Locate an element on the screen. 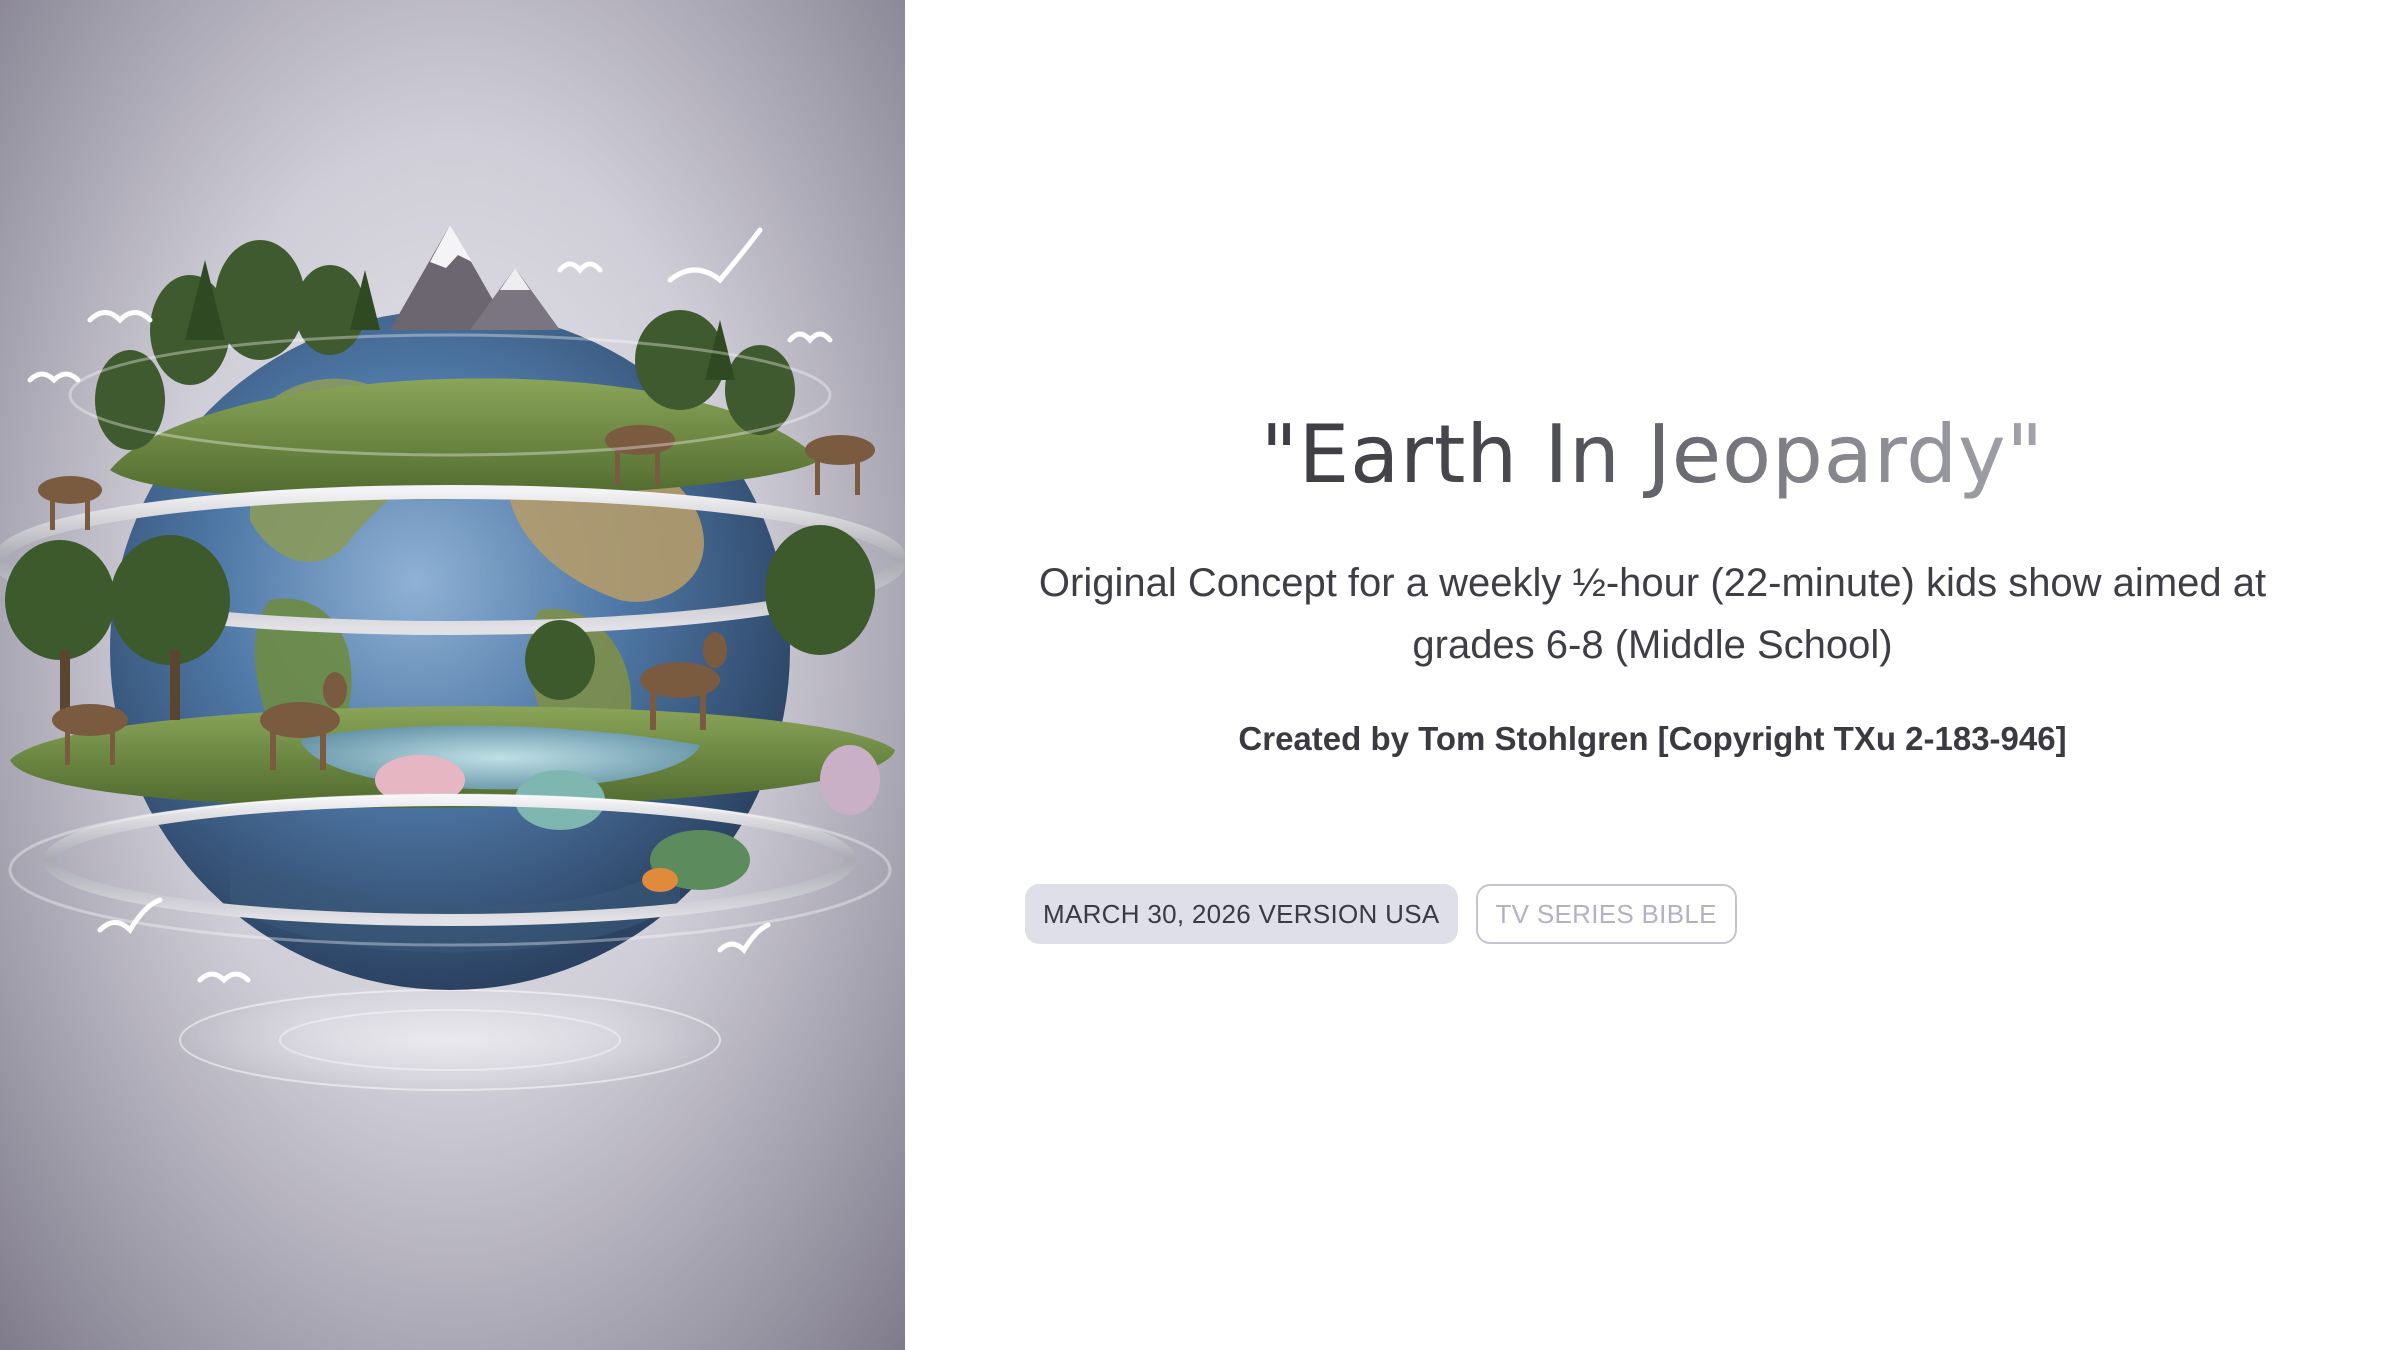 The height and width of the screenshot is (1350, 2400). slide-title-text: "Earth In Jeopardy" is located at coordinates (1652, 455).